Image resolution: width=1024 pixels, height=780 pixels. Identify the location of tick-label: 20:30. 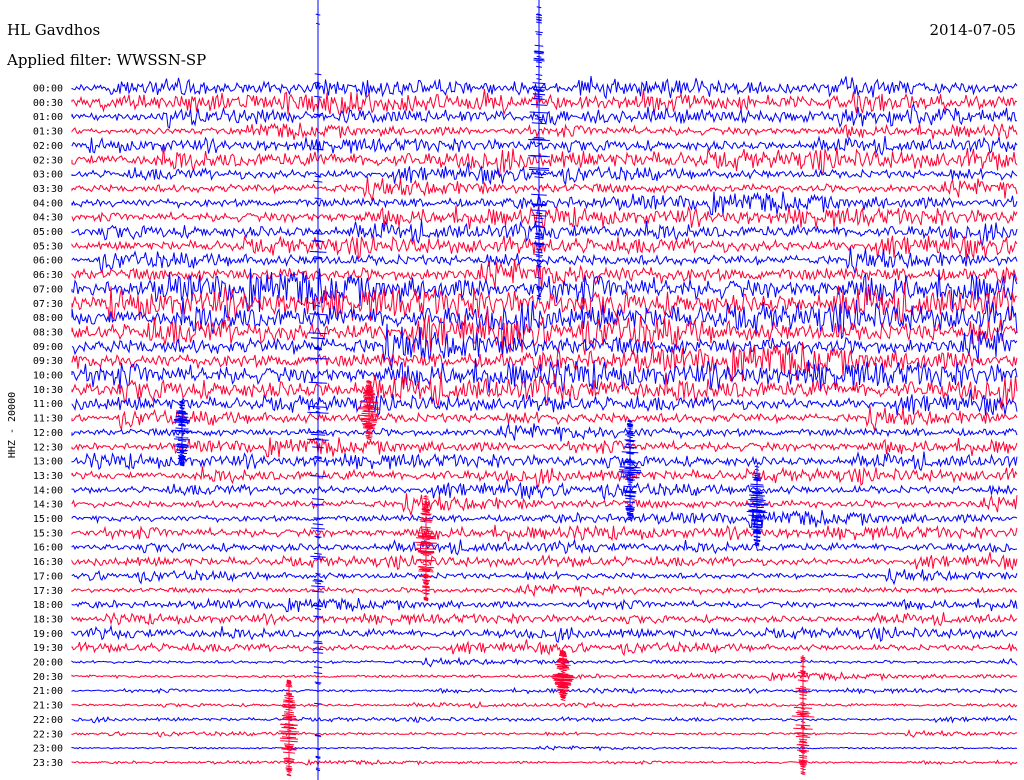
(48, 677).